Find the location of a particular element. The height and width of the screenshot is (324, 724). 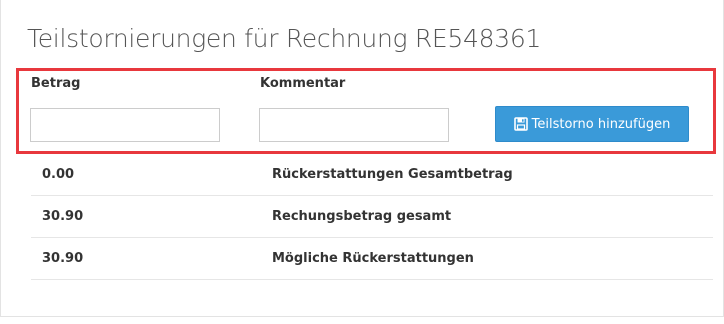

summary-row-invoice-total: 30.90 Rechungsbetrag gesamt is located at coordinates (372, 217).